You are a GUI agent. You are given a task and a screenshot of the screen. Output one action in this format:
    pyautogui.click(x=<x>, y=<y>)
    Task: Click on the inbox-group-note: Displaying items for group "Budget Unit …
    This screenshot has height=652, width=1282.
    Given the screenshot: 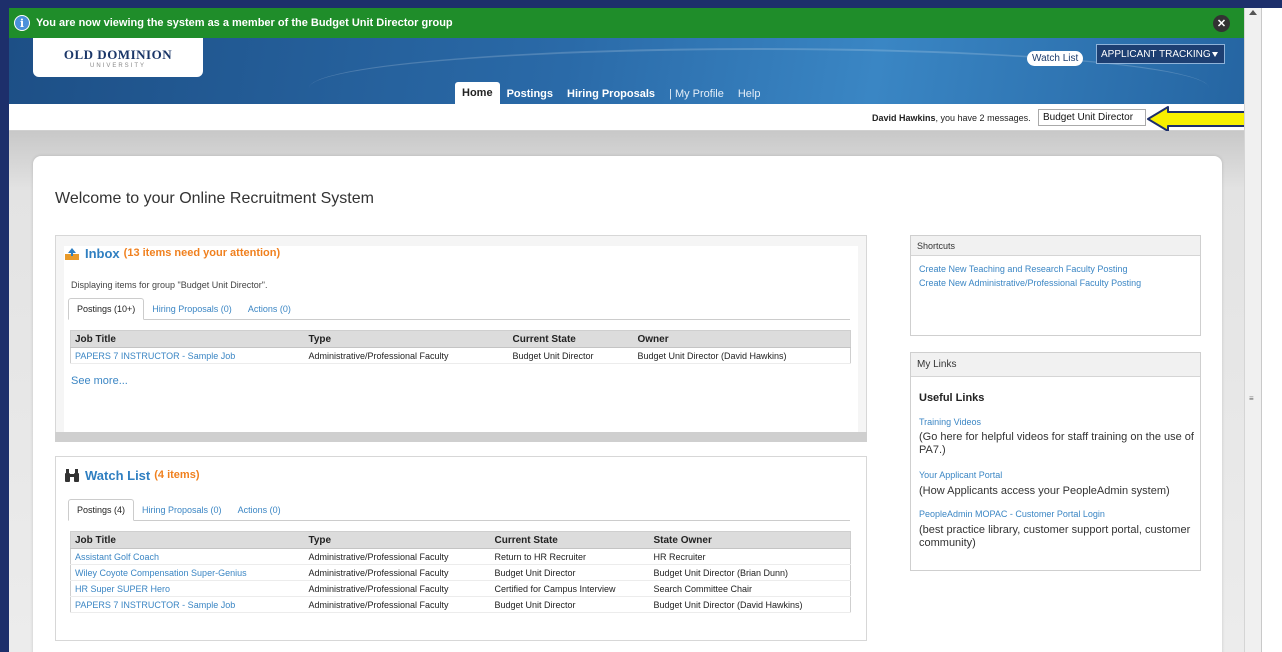 What is the action you would take?
    pyautogui.click(x=169, y=285)
    